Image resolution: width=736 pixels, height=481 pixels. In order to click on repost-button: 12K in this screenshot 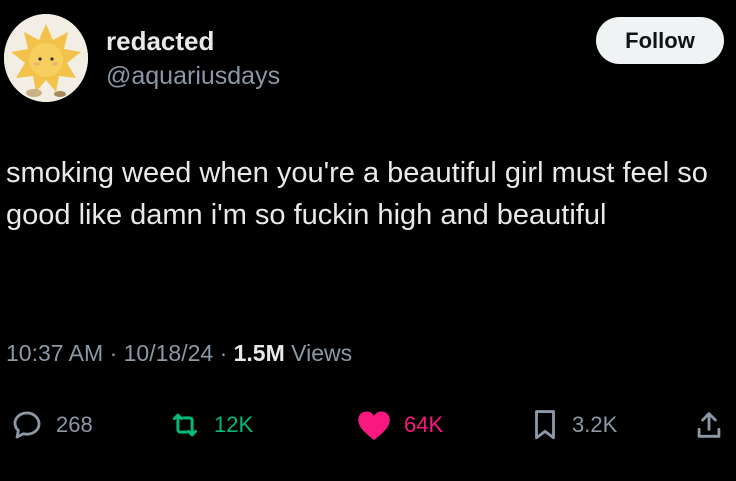, I will do `click(210, 425)`.